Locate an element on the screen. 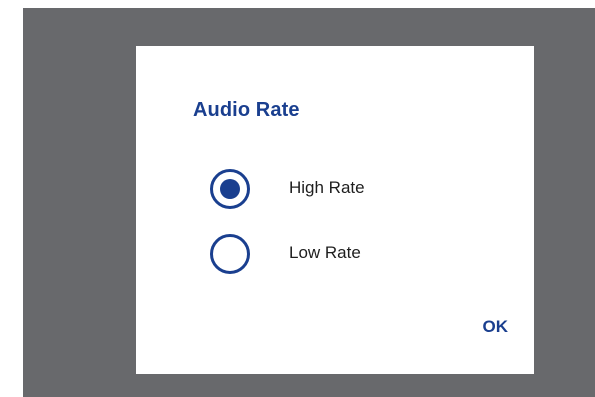 The width and height of the screenshot is (595, 397). low-rate-option: Low Rate is located at coordinates (338, 256).